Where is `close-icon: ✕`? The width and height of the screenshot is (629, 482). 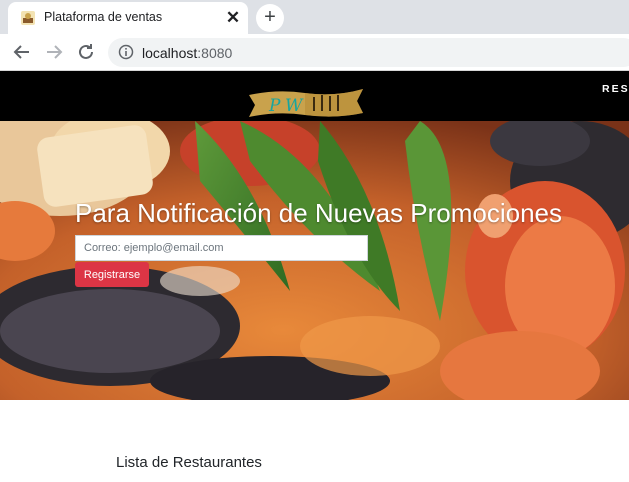
close-icon: ✕ is located at coordinates (233, 18).